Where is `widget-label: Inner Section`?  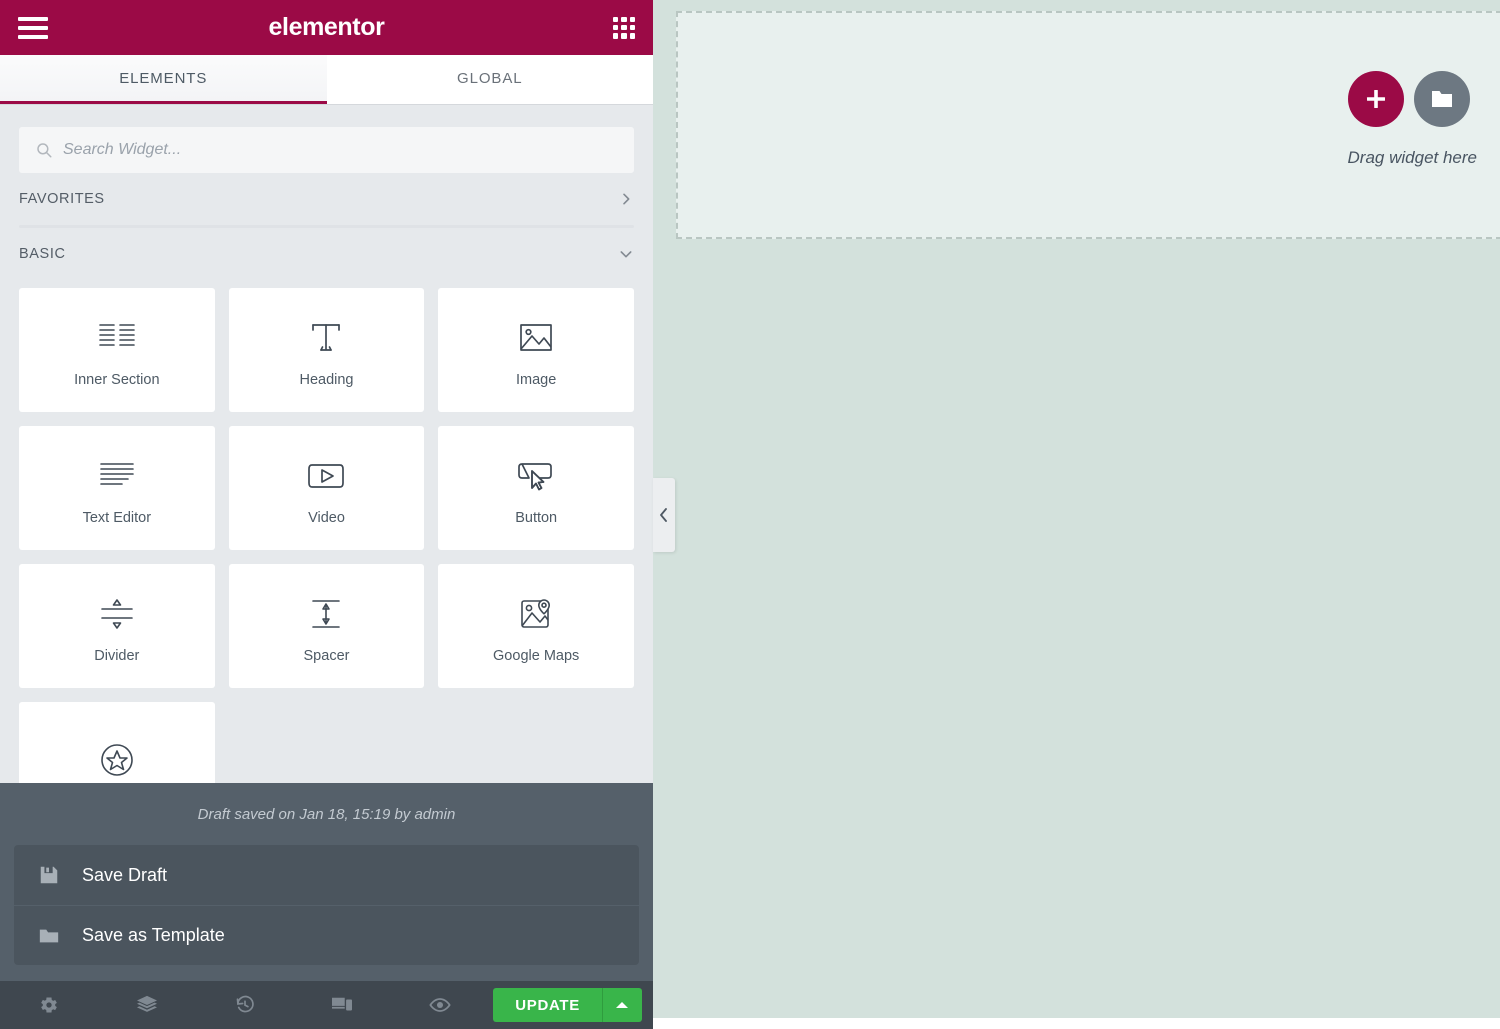
widget-label: Inner Section is located at coordinates (117, 380).